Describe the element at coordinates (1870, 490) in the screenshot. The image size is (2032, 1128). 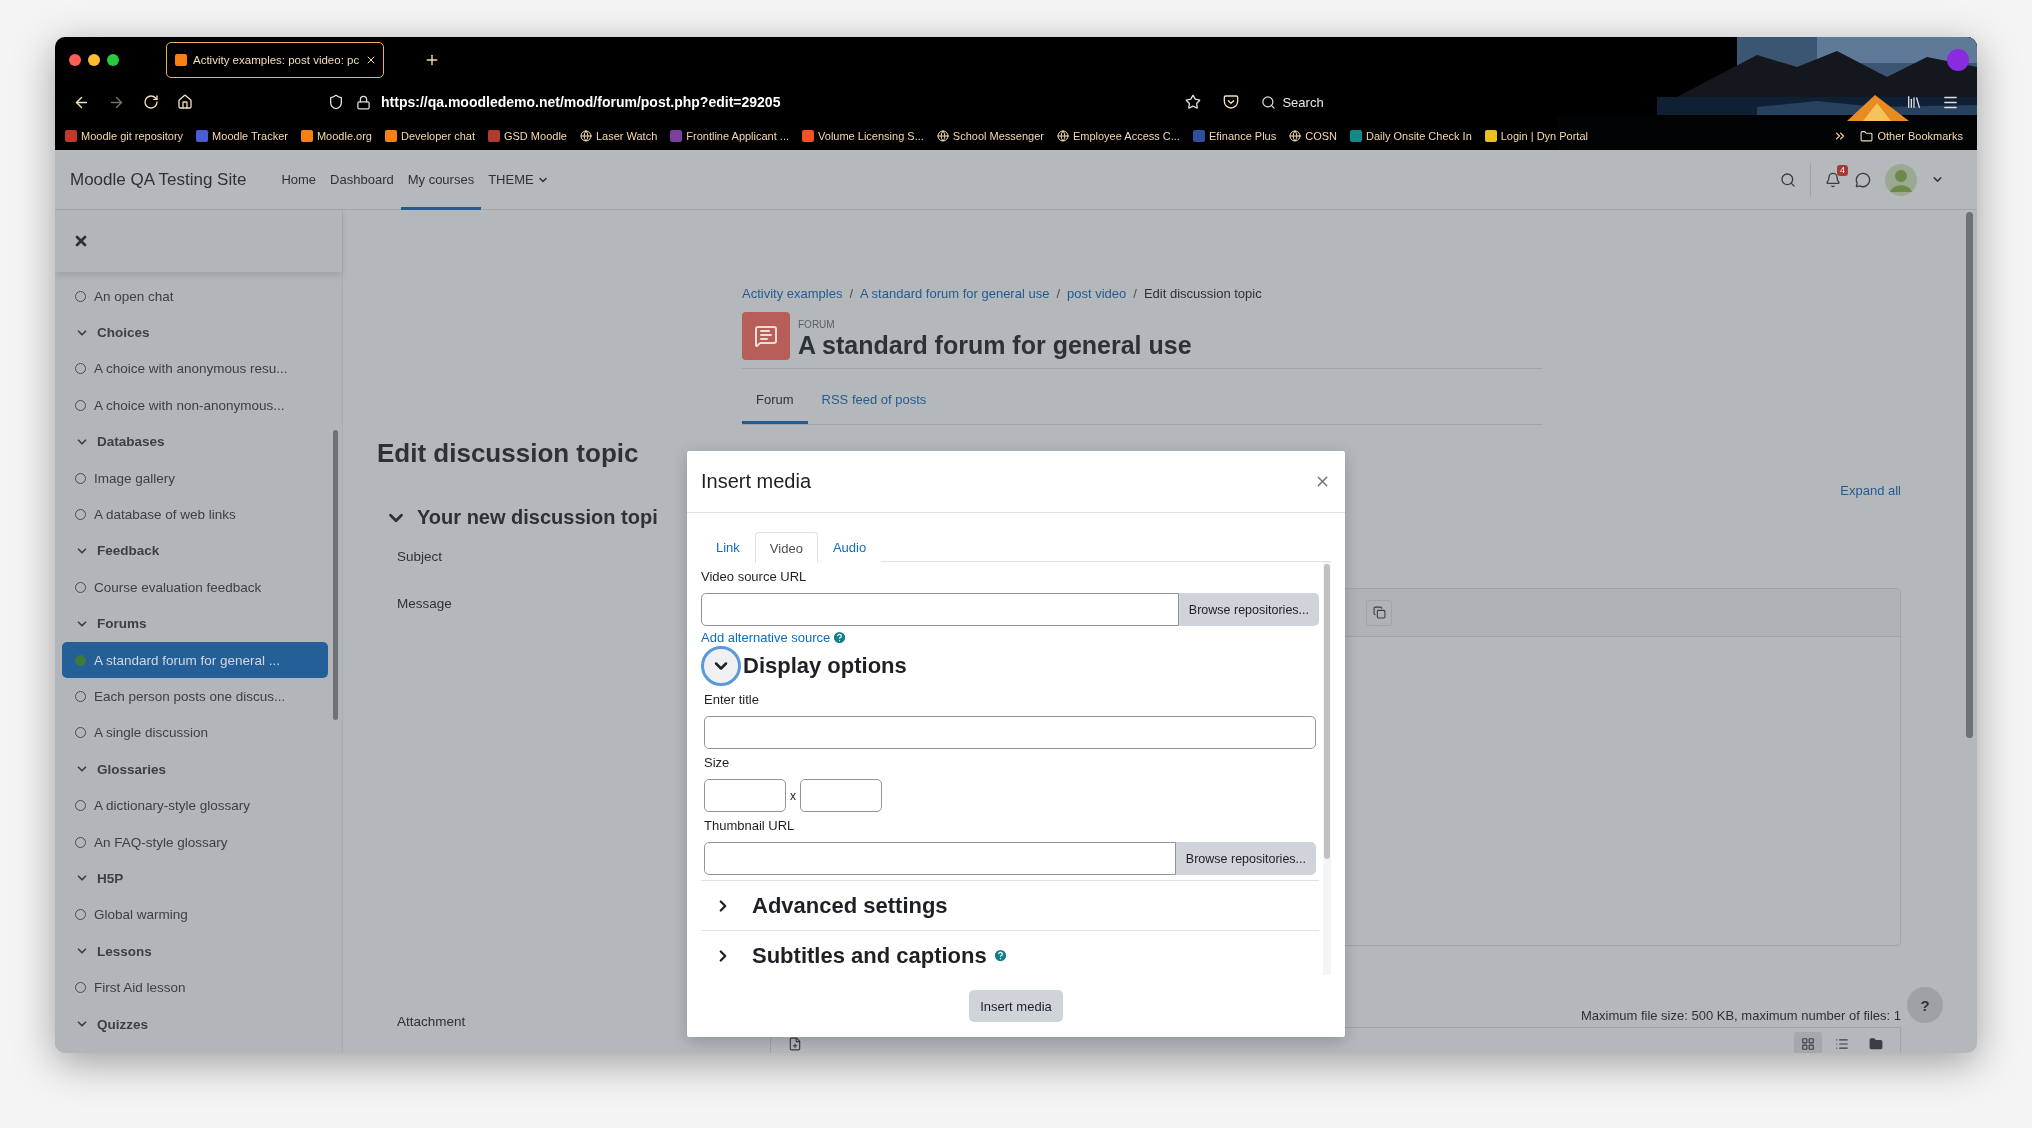
I see `expand-all-link: Expand all` at that location.